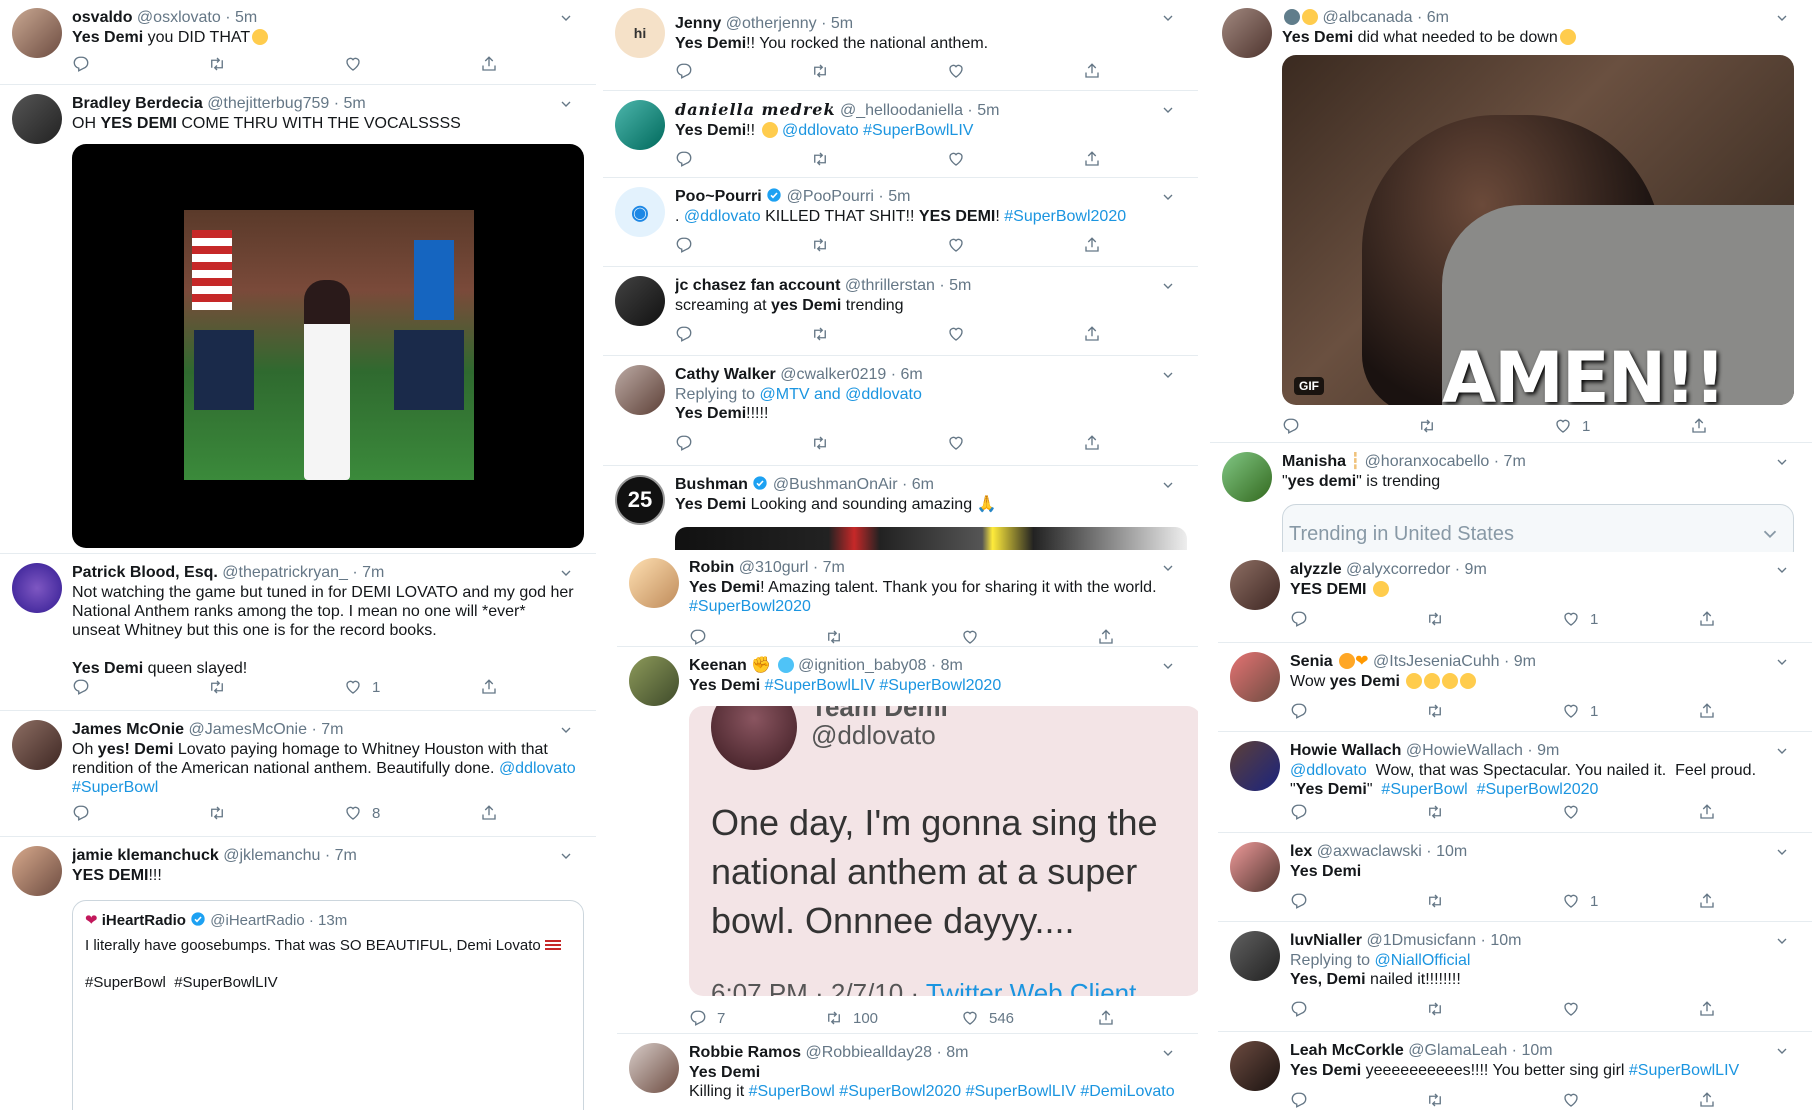 Image resolution: width=1812 pixels, height=1110 pixels. I want to click on display-name: Keenan, so click(718, 665).